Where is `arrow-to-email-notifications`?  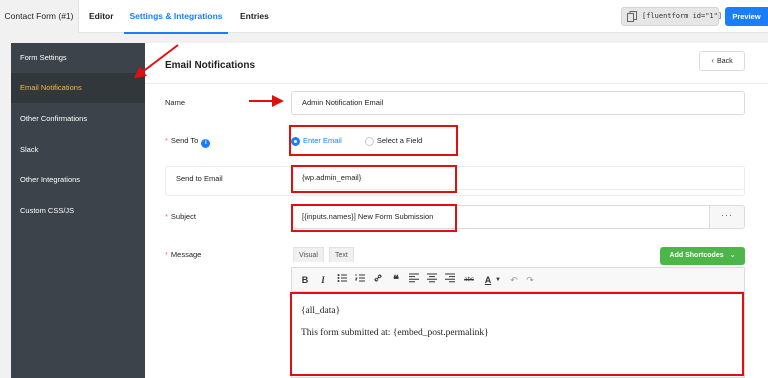
arrow-to-email-notifications is located at coordinates (156, 61).